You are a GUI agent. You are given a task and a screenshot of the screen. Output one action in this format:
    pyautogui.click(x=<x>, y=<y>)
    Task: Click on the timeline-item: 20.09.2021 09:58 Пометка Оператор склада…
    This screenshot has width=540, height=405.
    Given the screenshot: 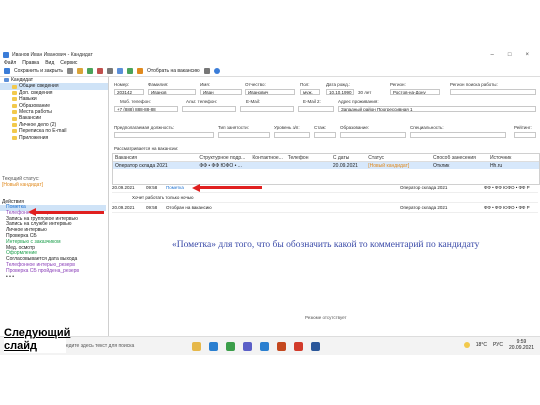 What is the action you would take?
    pyautogui.click(x=325, y=188)
    